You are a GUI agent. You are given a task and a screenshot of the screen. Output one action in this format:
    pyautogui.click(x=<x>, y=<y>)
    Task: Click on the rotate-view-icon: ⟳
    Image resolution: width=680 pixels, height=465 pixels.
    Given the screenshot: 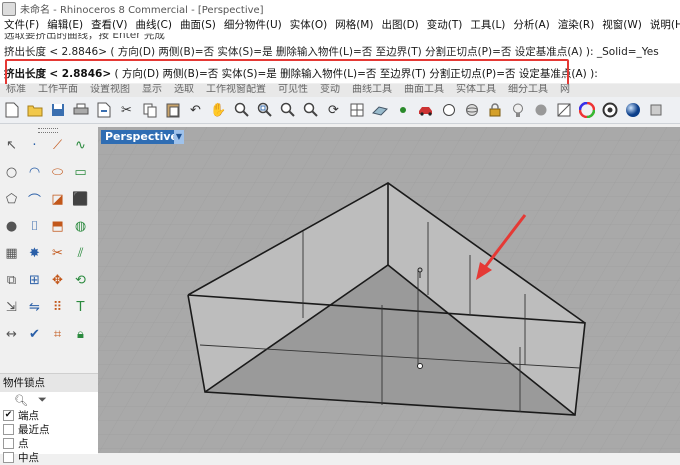 What is the action you would take?
    pyautogui.click(x=334, y=110)
    